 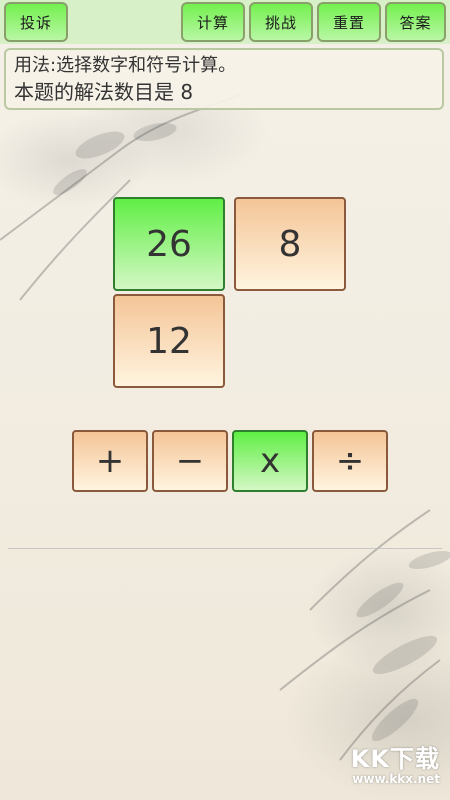 I want to click on answer-button: 答案, so click(x=415, y=22).